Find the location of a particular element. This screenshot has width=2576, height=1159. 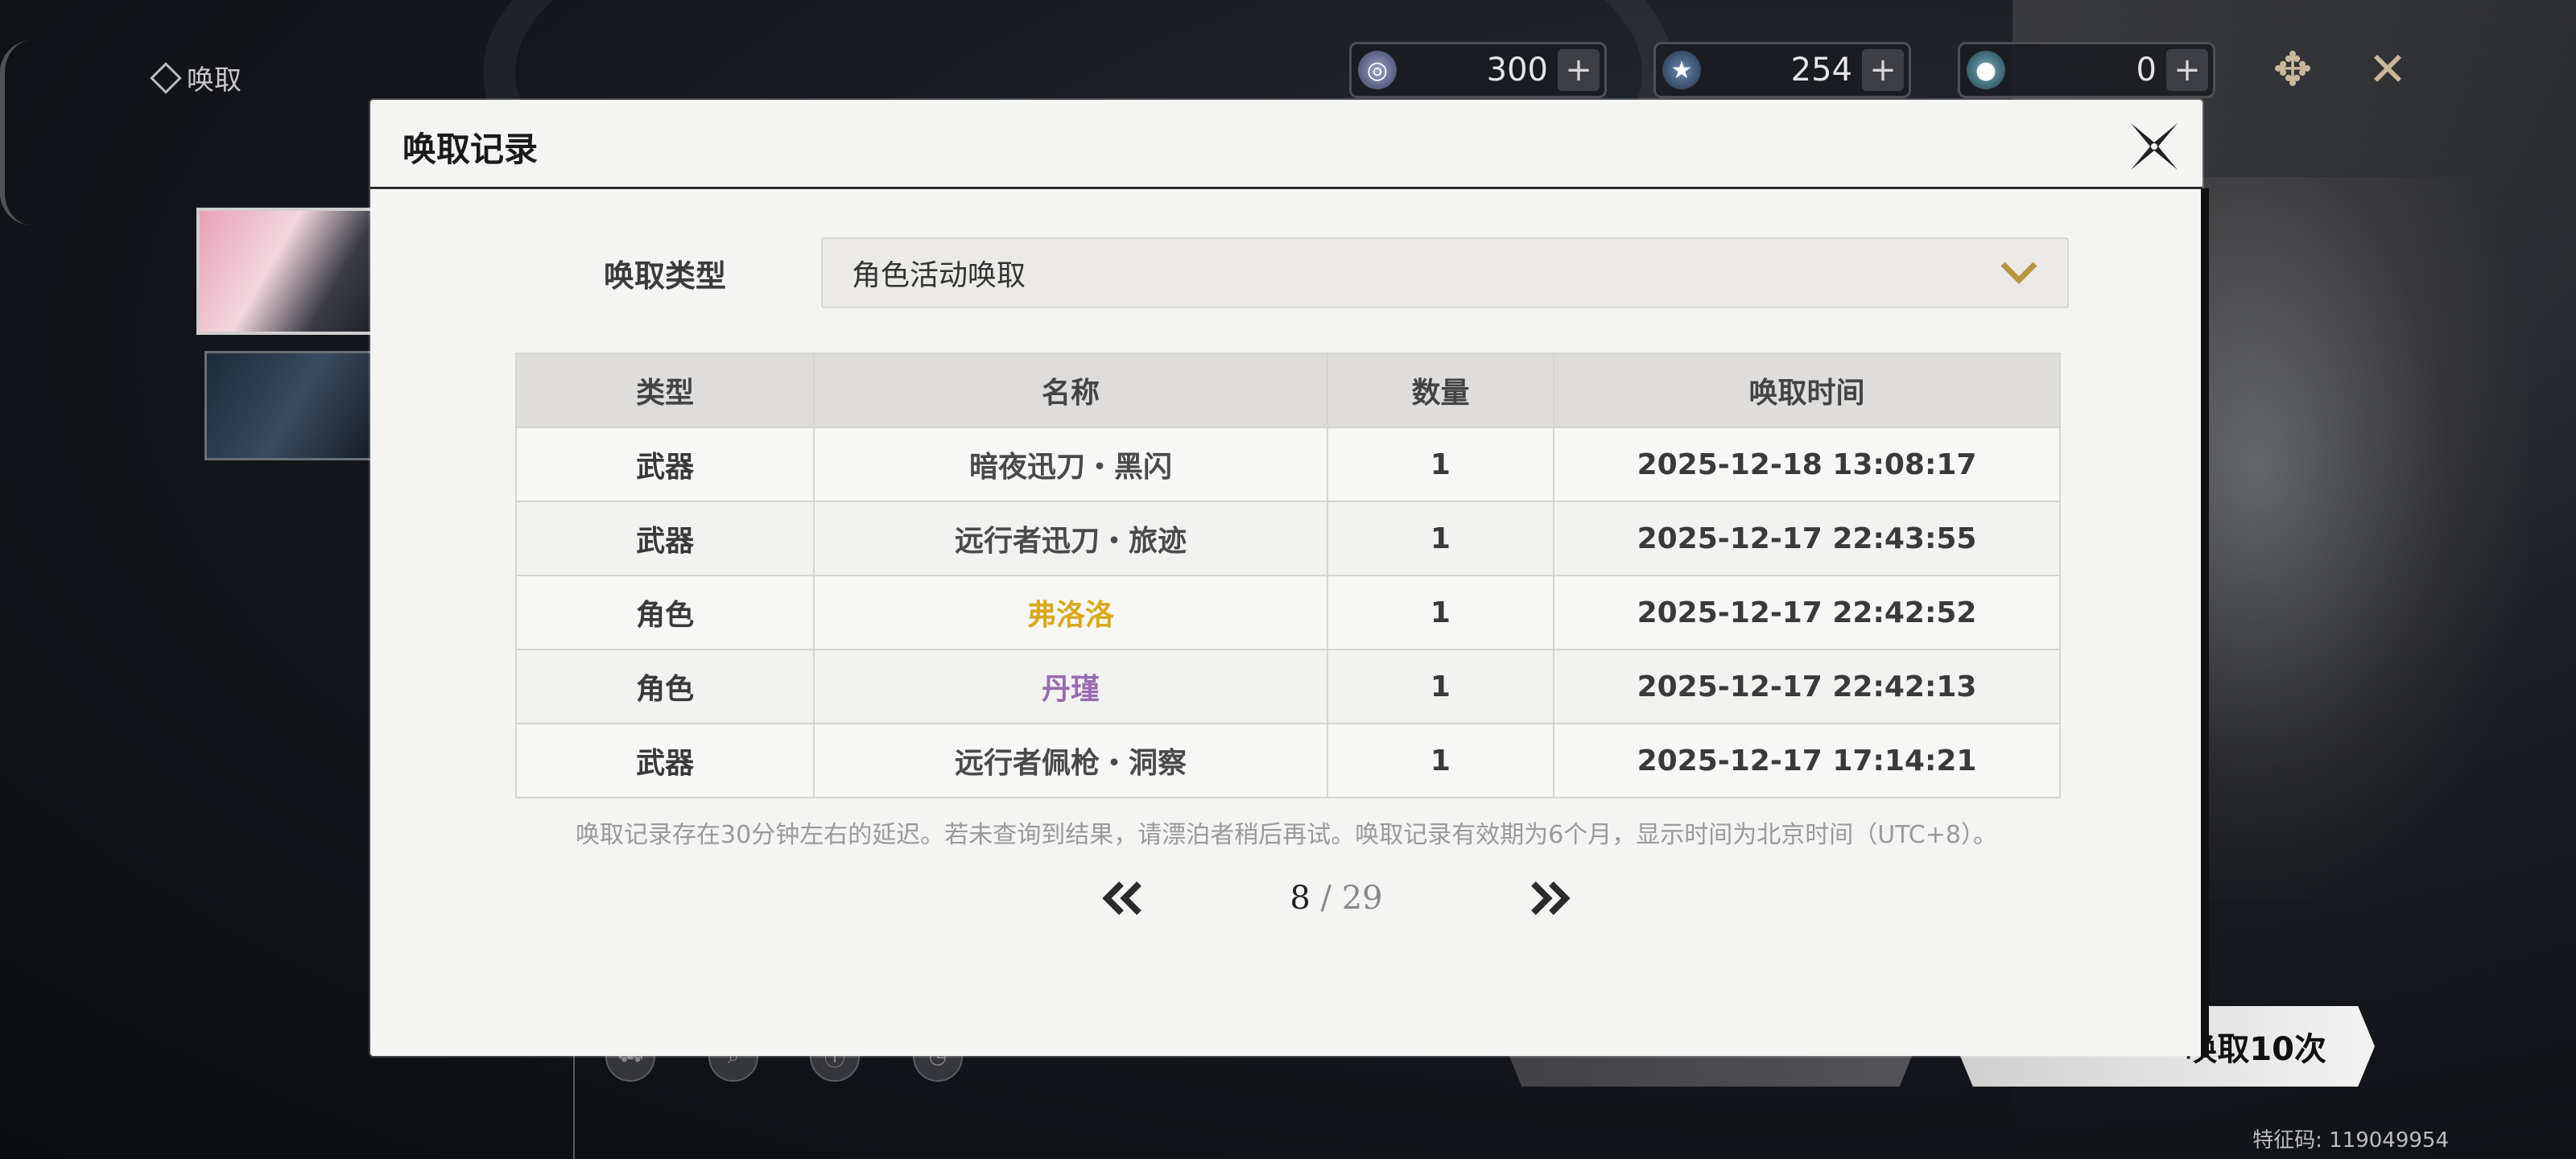

chevron-down-icon is located at coordinates (2018, 273).